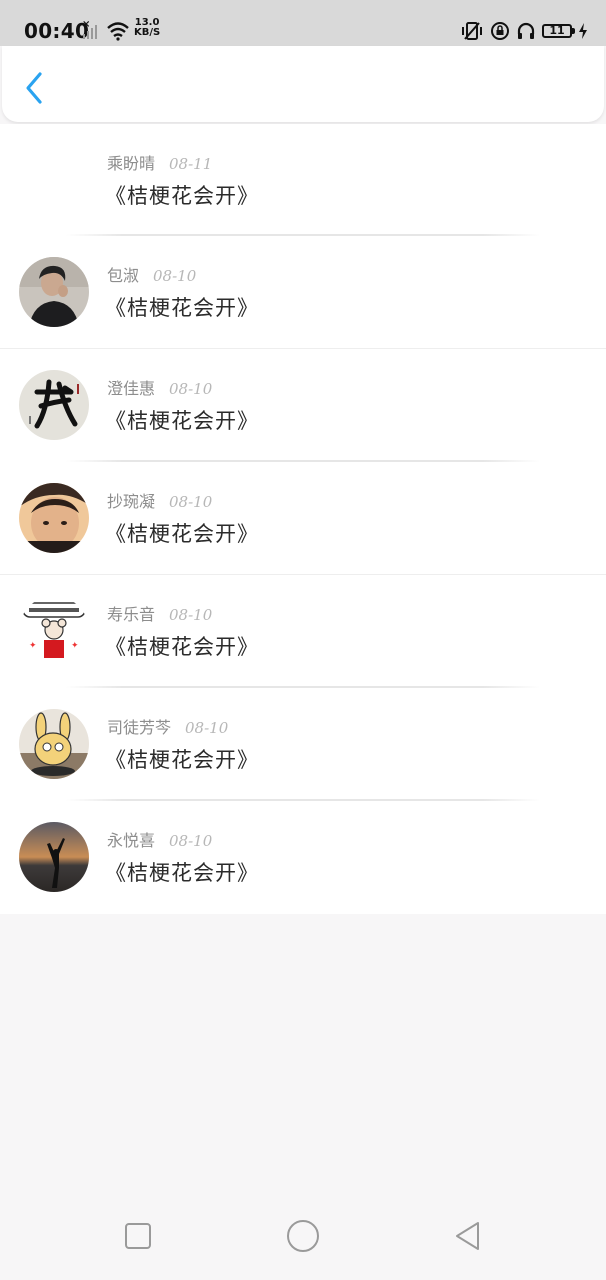  Describe the element at coordinates (500, 31) in the screenshot. I see `lock-rotation-icon` at that location.